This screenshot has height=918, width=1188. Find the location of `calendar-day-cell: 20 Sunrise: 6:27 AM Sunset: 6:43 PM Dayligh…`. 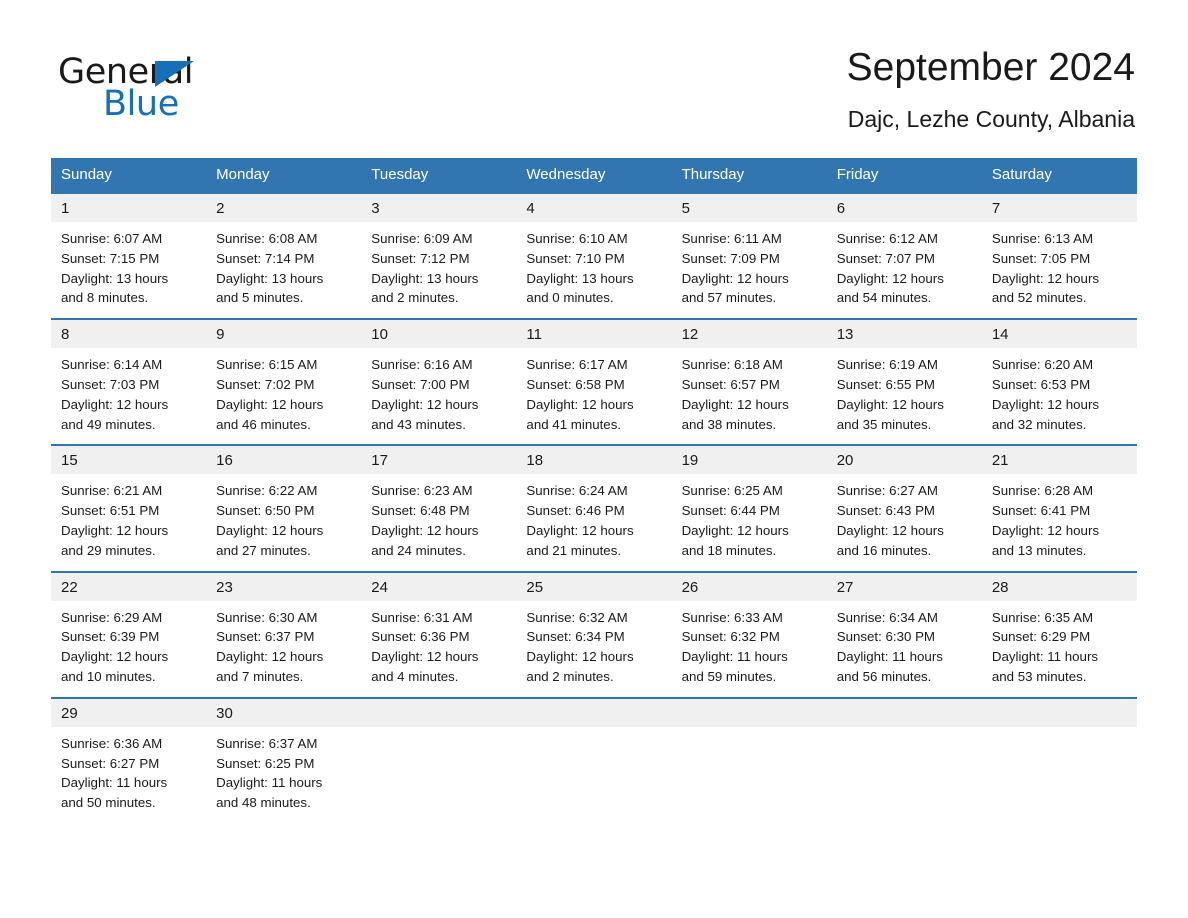

calendar-day-cell: 20 Sunrise: 6:27 AM Sunset: 6:43 PM Dayligh… is located at coordinates (904, 508).